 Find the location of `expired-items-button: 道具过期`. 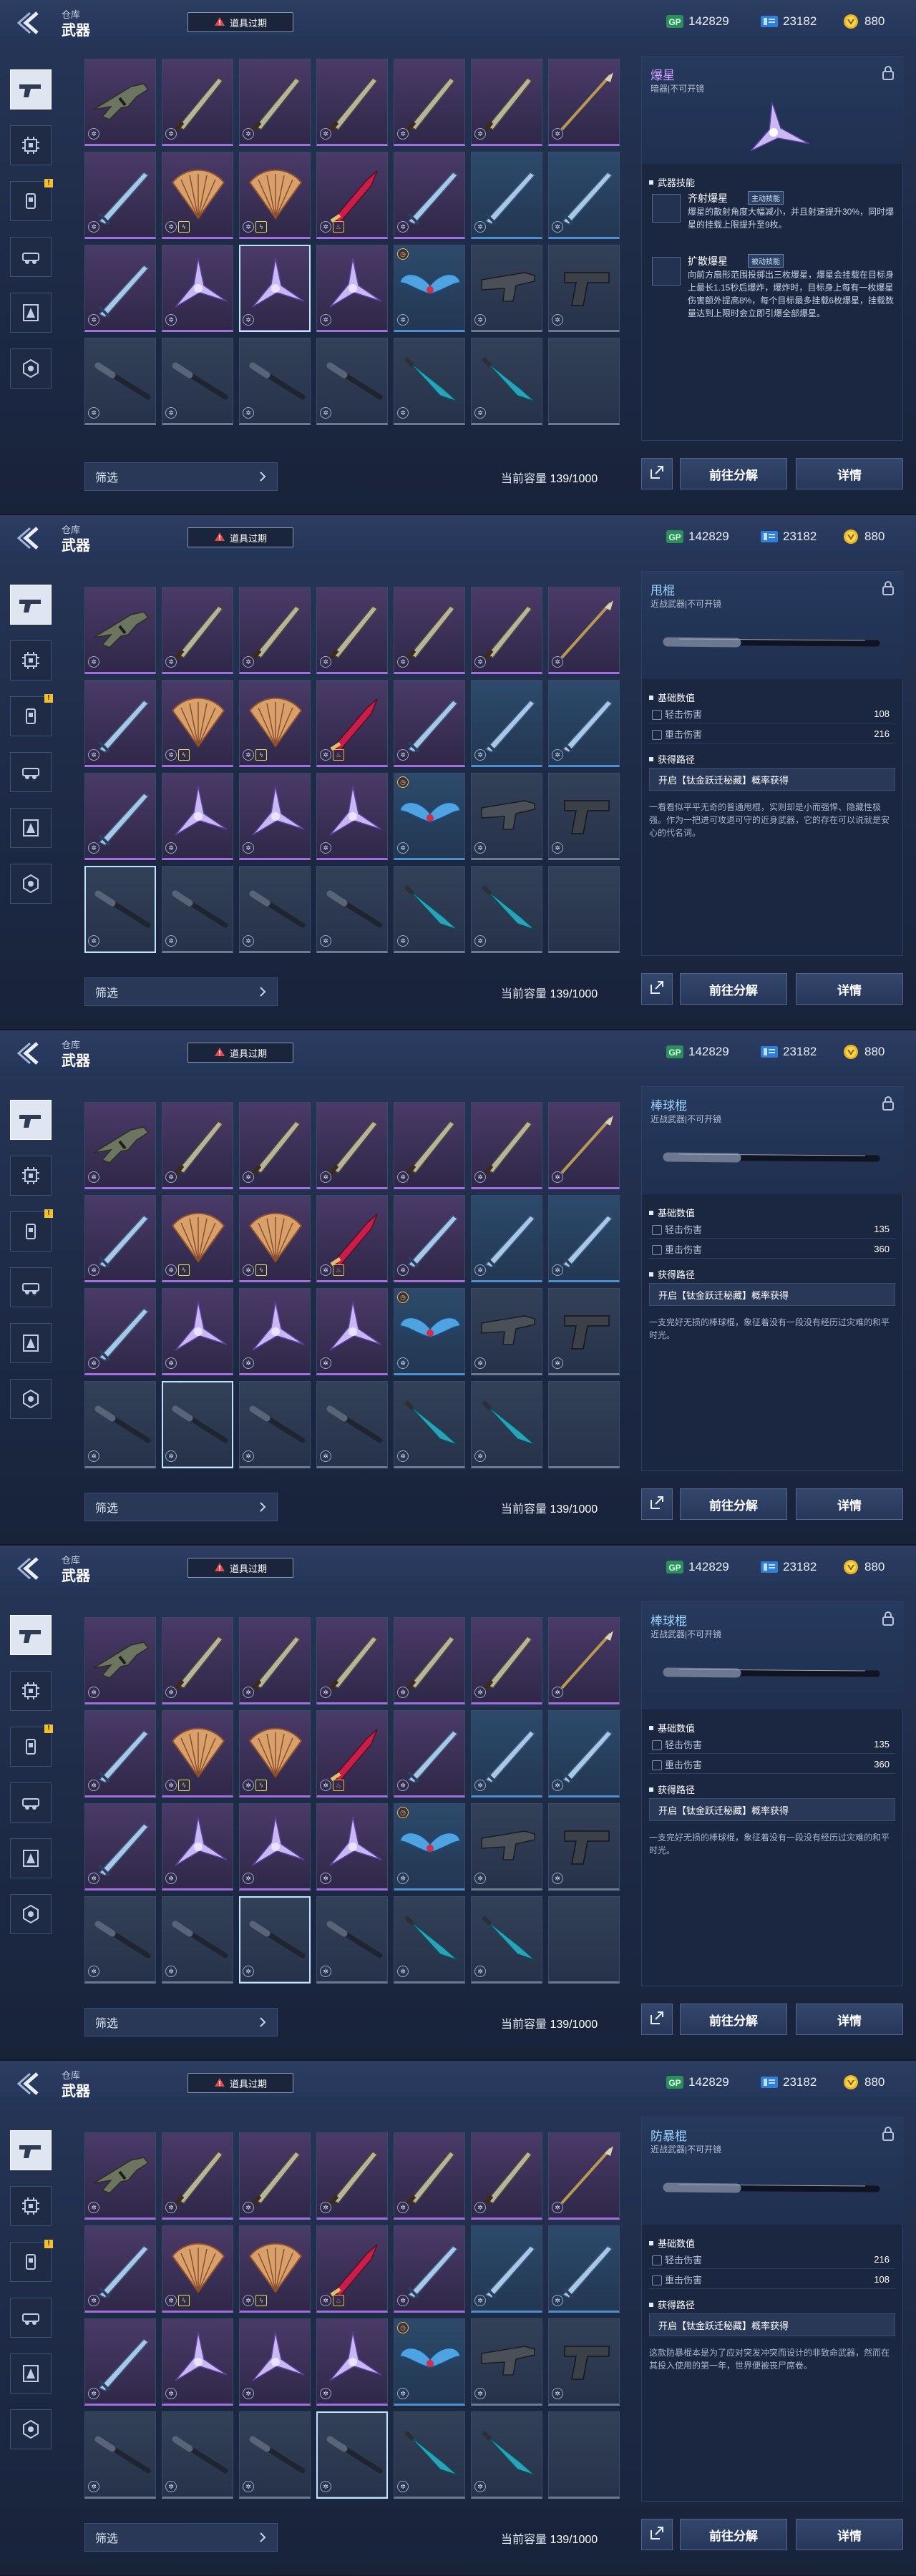

expired-items-button: 道具过期 is located at coordinates (240, 22).